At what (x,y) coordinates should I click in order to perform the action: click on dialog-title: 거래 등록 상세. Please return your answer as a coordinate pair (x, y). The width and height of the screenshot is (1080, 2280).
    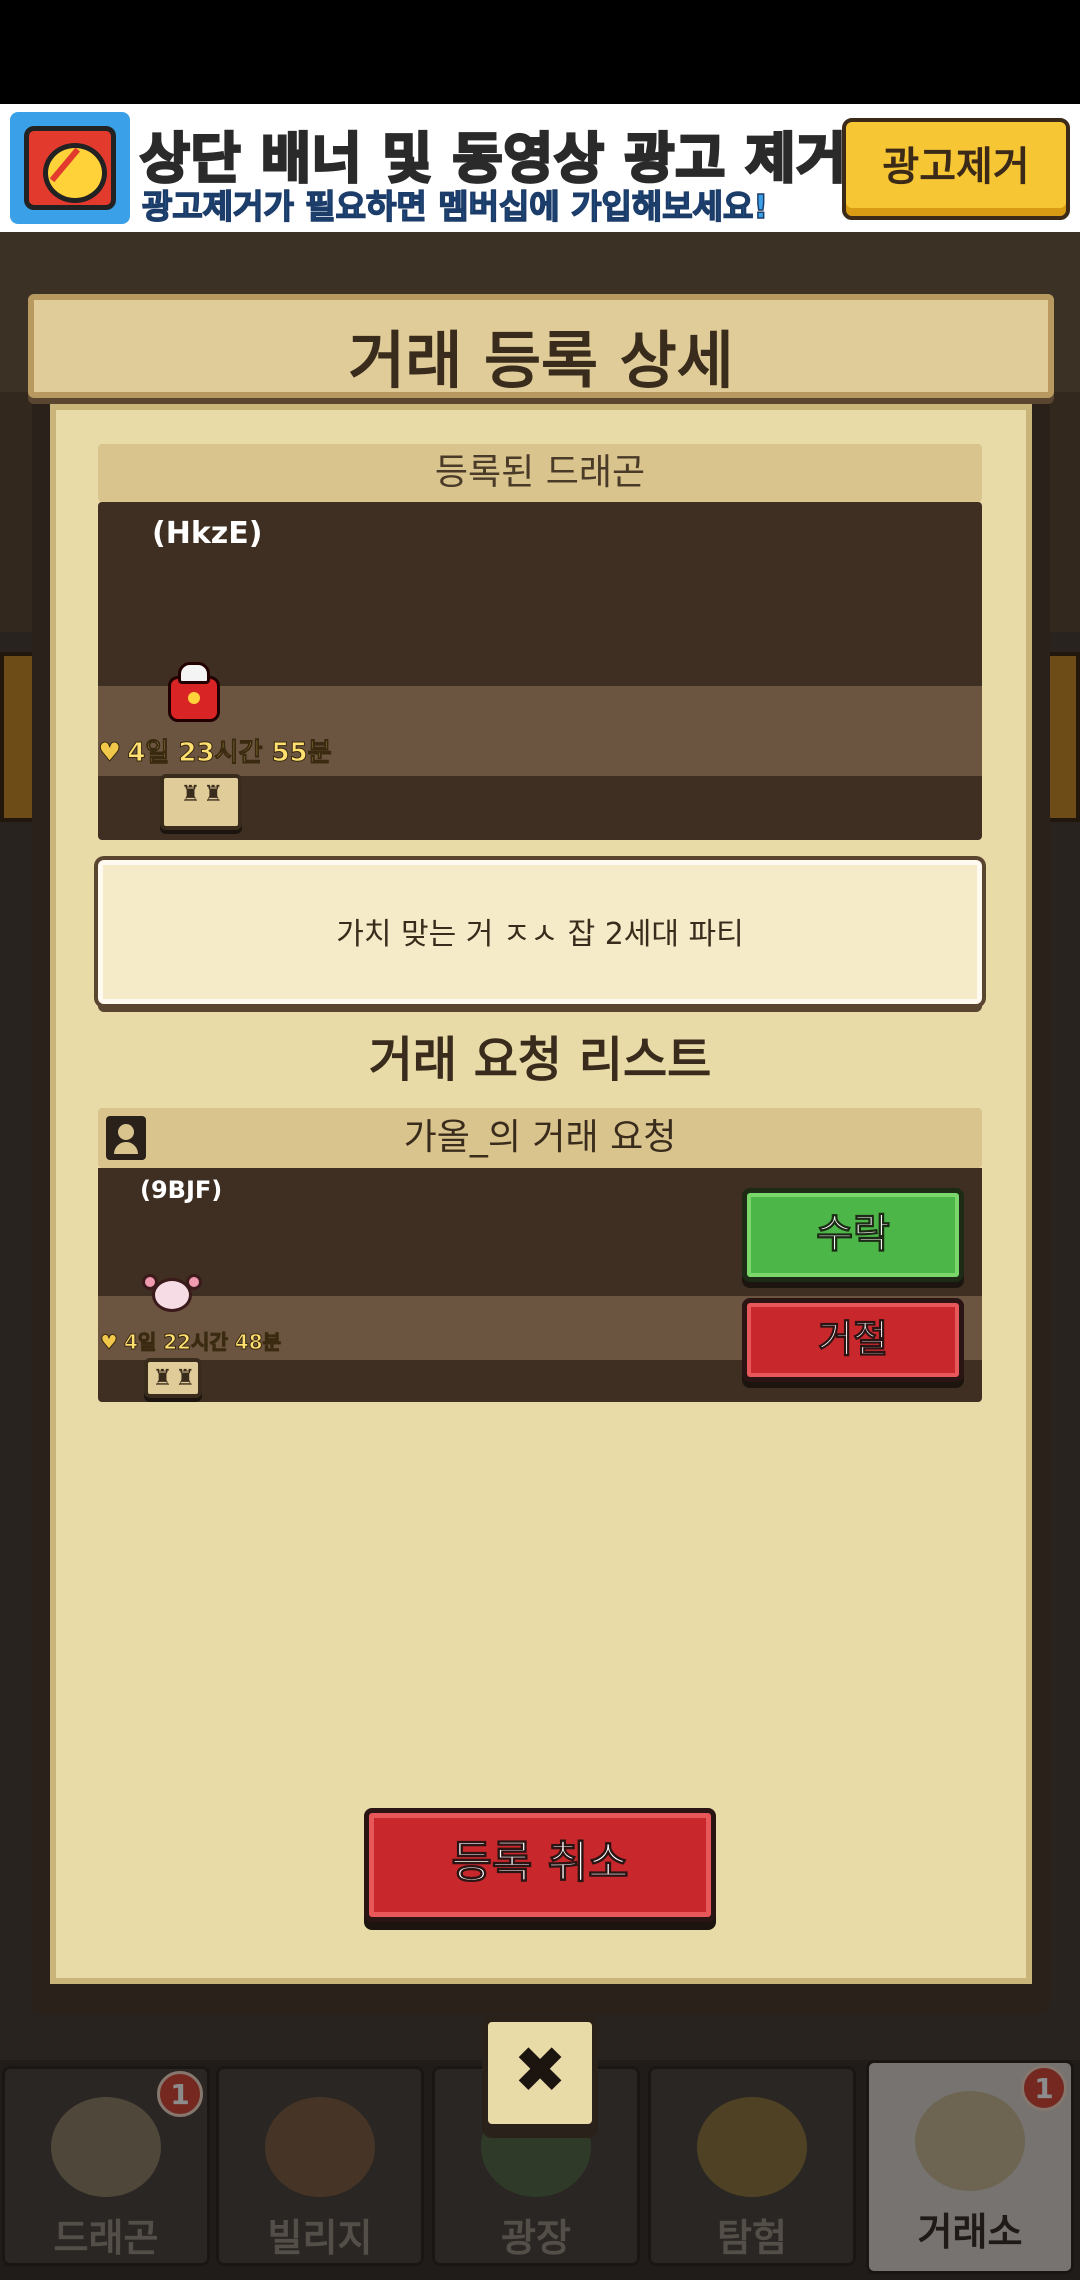
    Looking at the image, I should click on (541, 360).